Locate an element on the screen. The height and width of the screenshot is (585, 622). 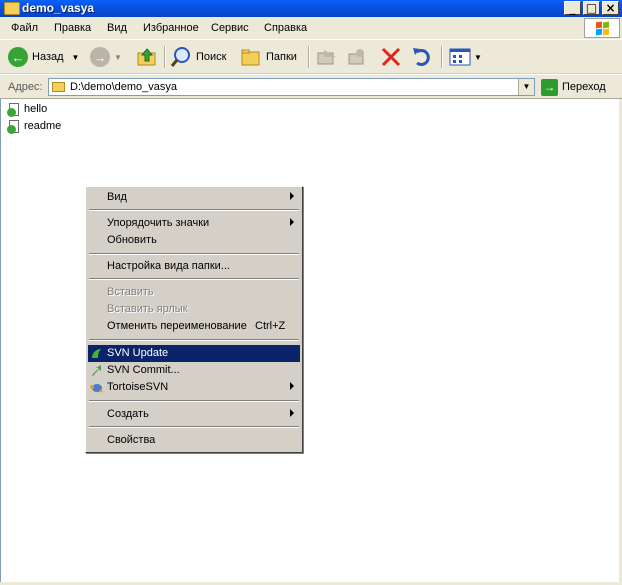
menu-edit: Правка is located at coordinates (72, 28).